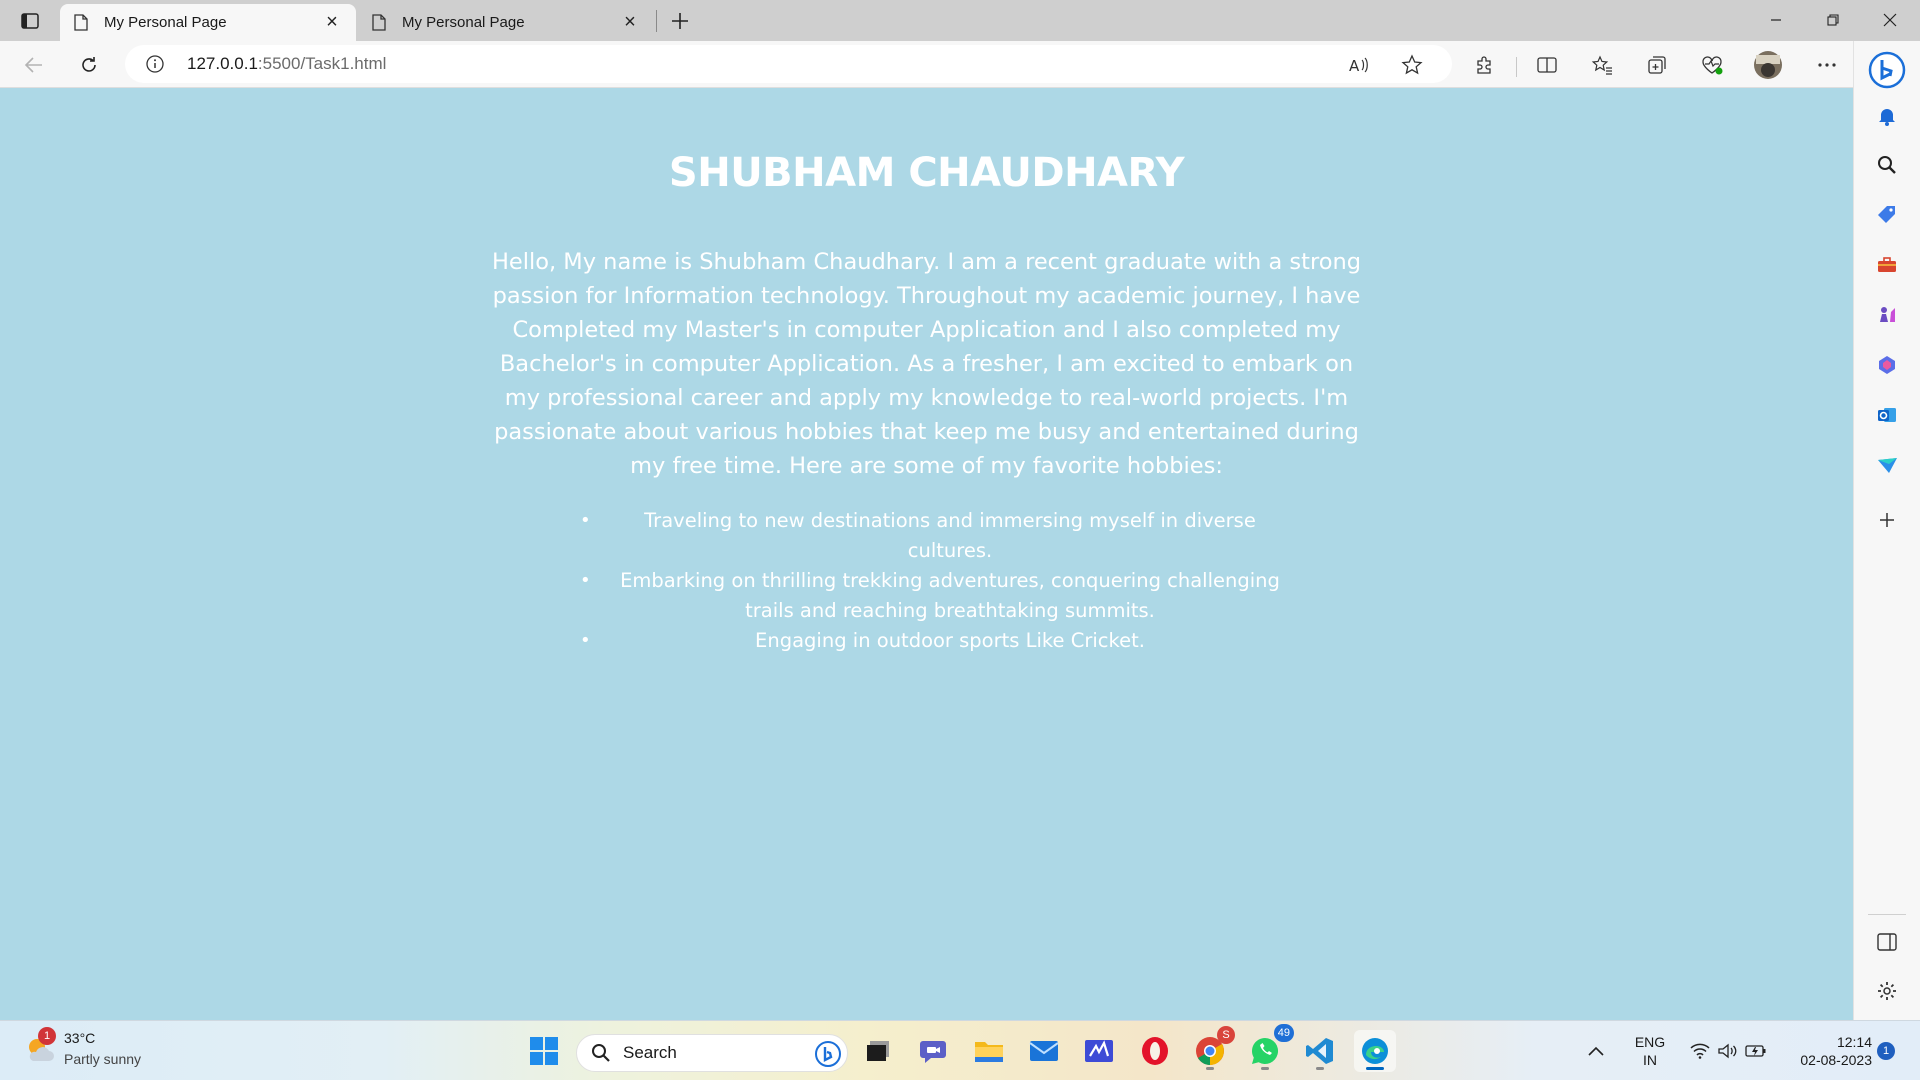 Image resolution: width=1920 pixels, height=1080 pixels. I want to click on collections-button, so click(1657, 65).